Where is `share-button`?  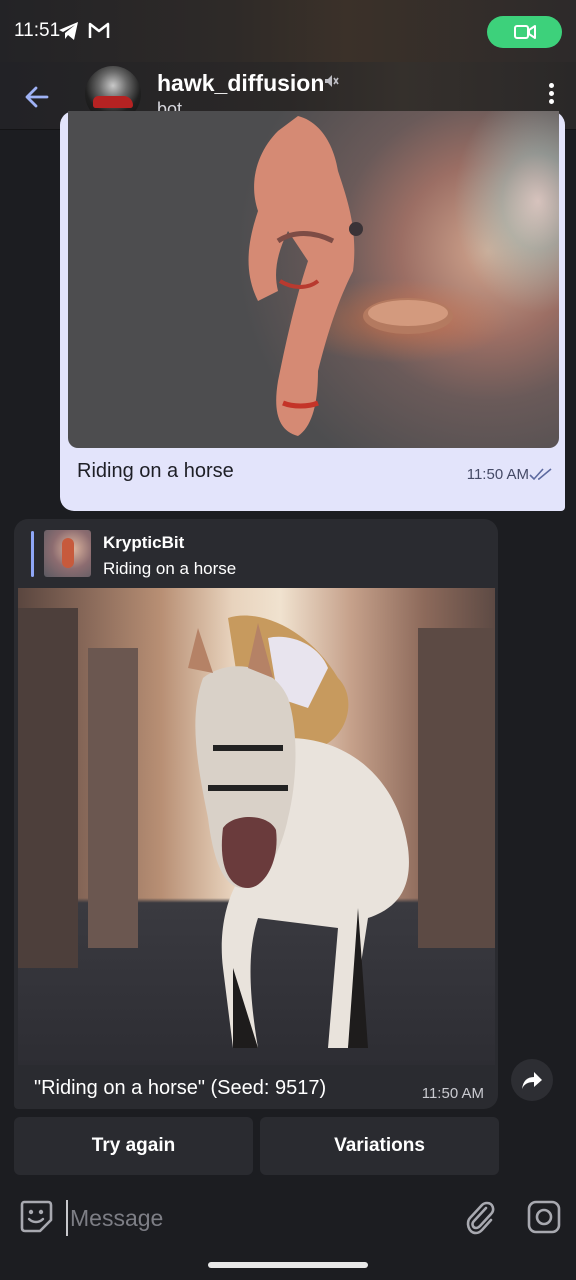
share-button is located at coordinates (532, 1080).